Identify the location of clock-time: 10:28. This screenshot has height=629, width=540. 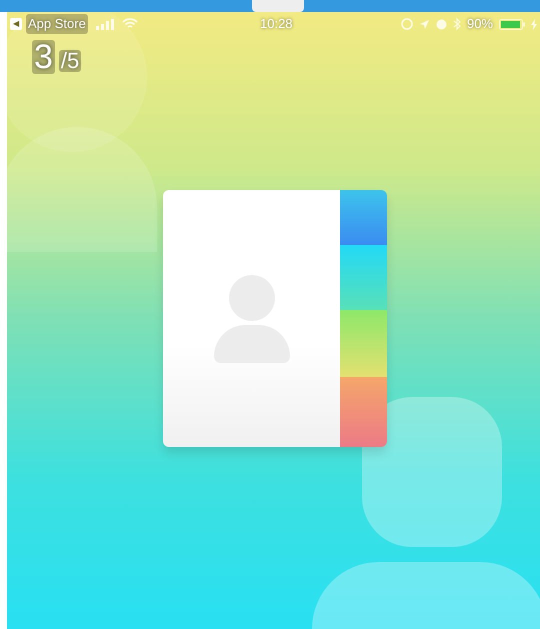
(276, 24).